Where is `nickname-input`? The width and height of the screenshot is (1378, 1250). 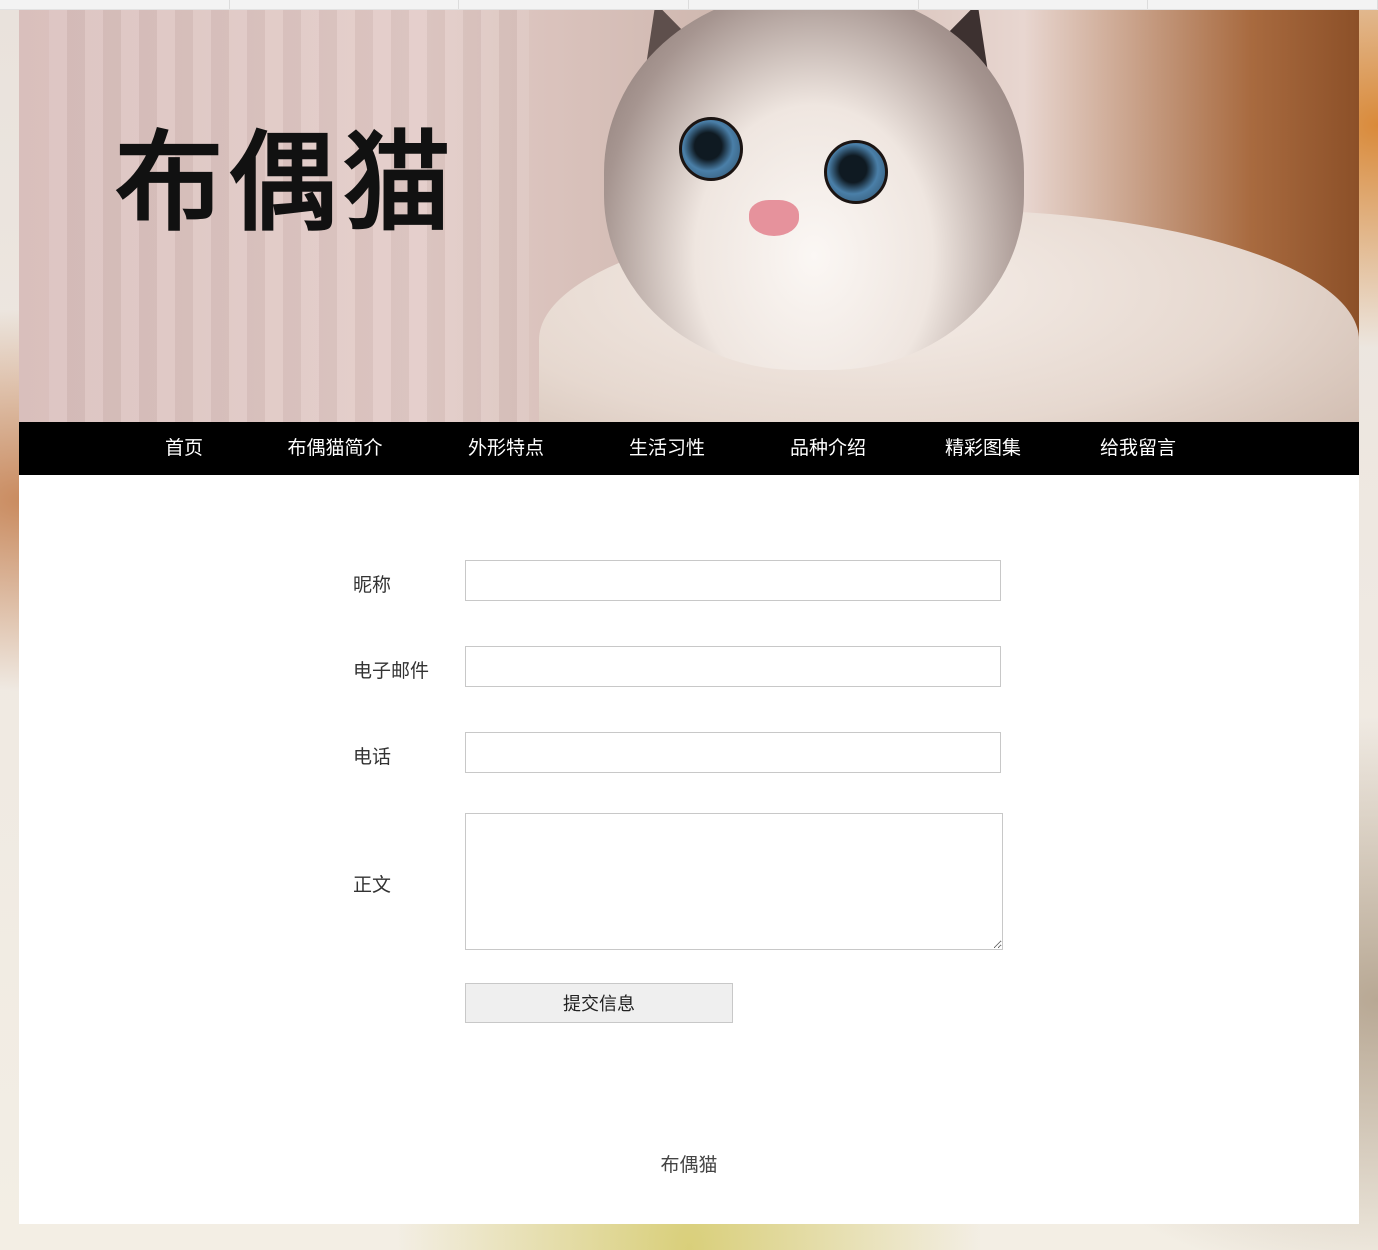
nickname-input is located at coordinates (733, 580).